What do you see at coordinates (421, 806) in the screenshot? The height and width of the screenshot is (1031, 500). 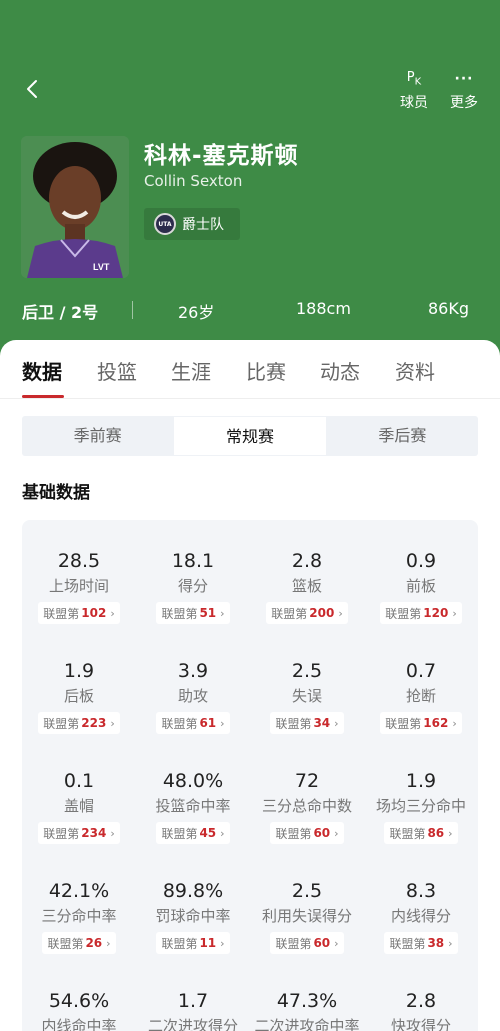 I see `stat-item: 1.9 场均三分命中 联盟第 86 ›` at bounding box center [421, 806].